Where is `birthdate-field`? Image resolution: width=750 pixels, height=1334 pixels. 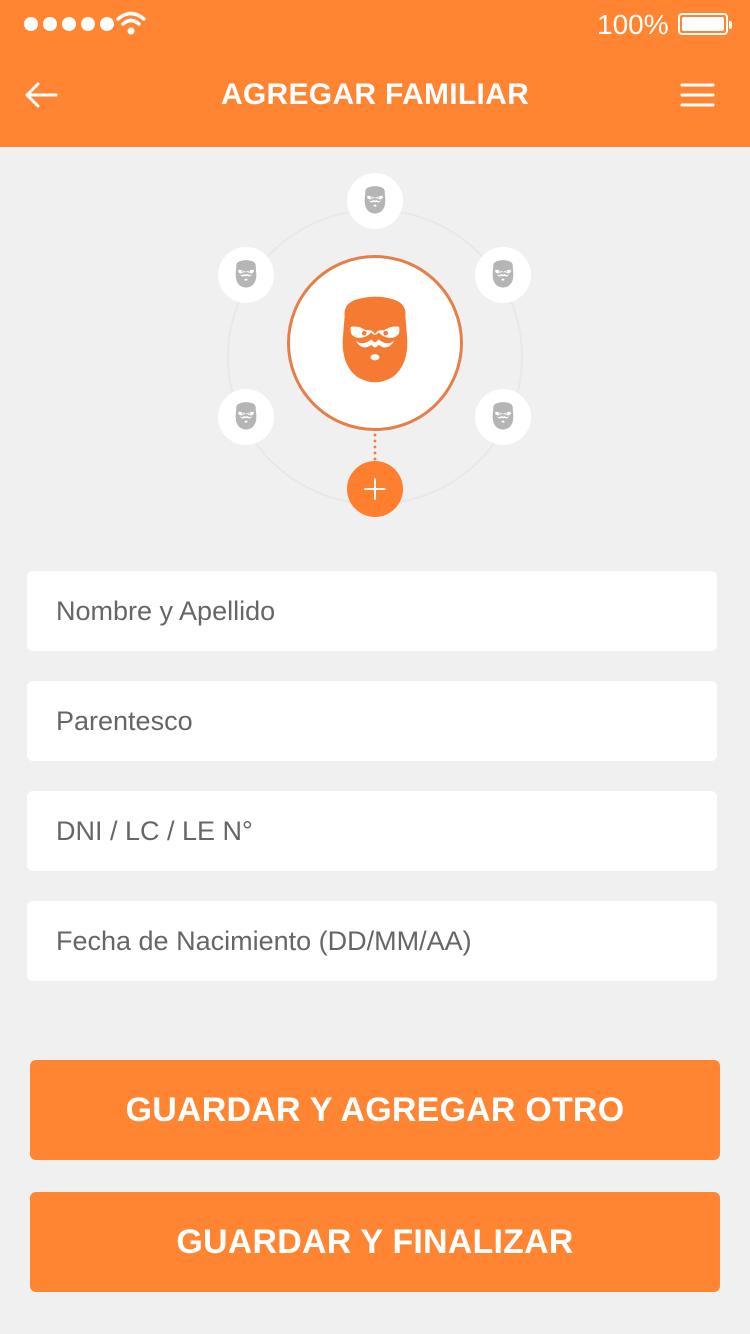
birthdate-field is located at coordinates (372, 941).